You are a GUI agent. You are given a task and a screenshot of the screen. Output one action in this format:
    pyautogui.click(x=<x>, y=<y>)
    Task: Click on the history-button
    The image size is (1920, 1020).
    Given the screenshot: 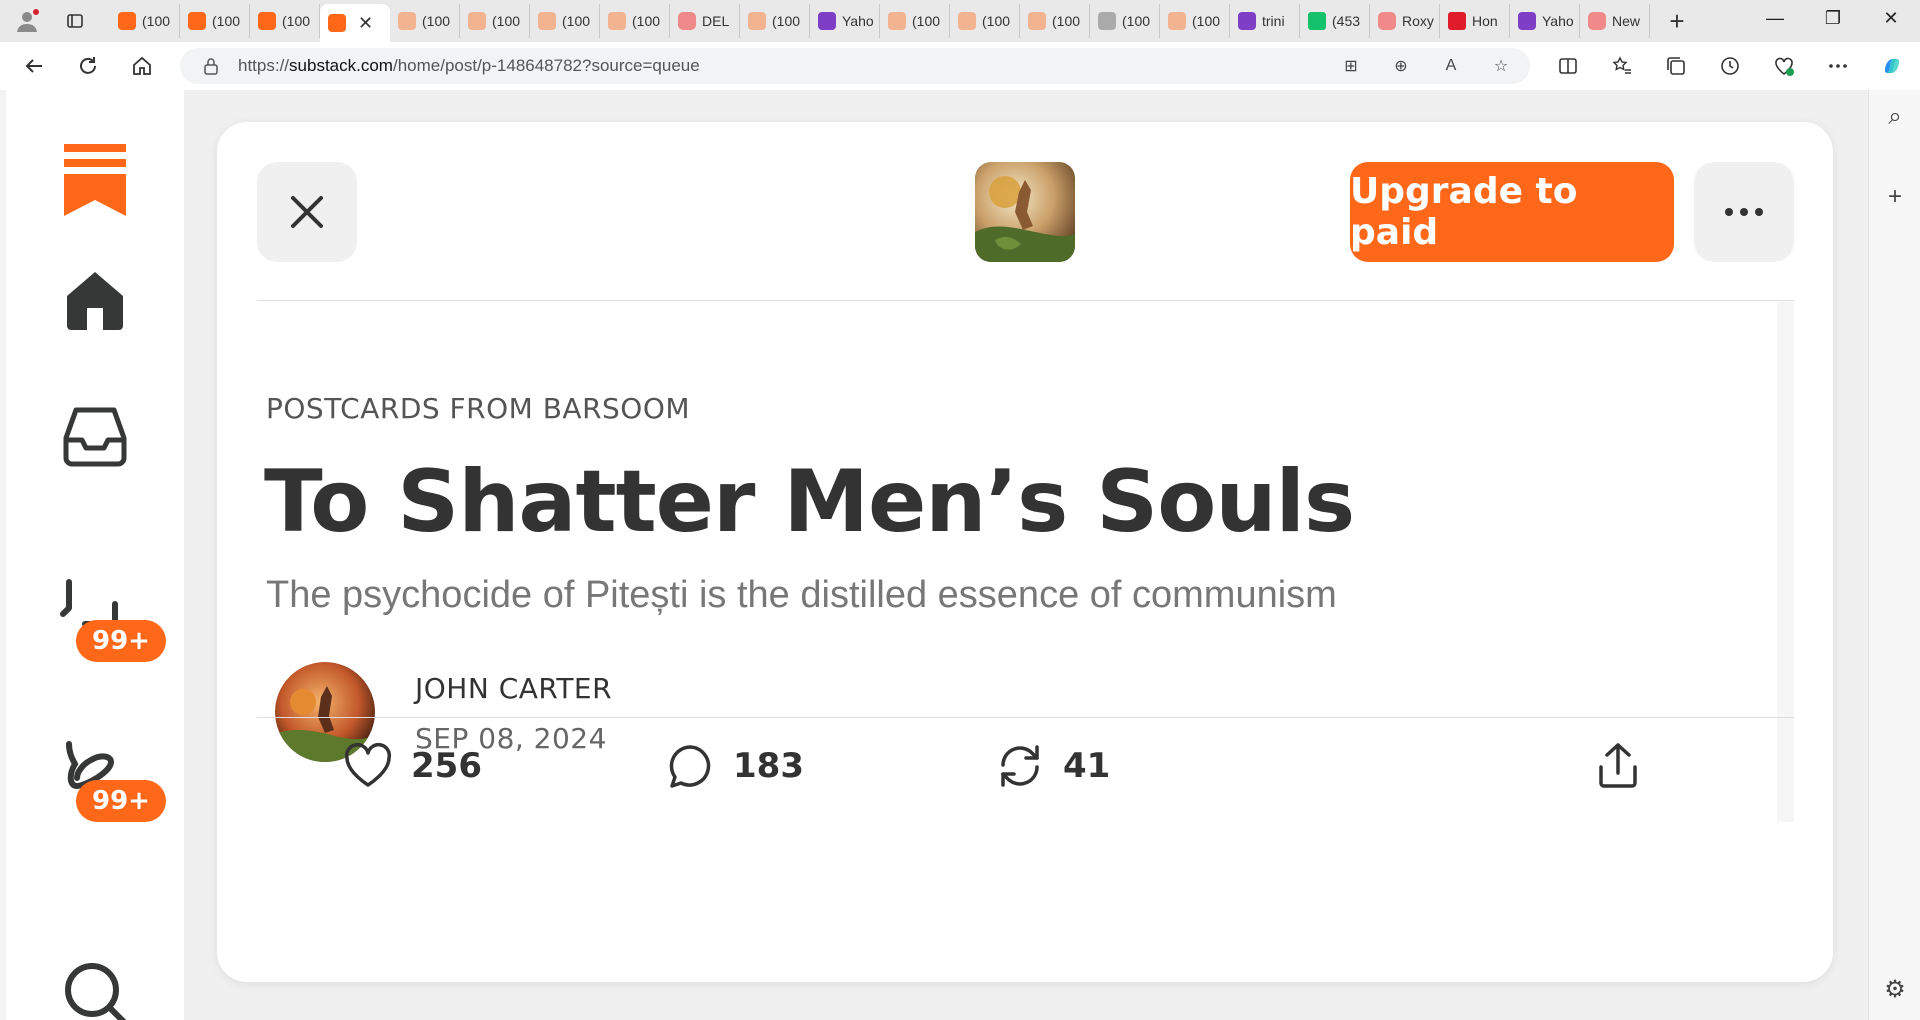 What is the action you would take?
    pyautogui.click(x=1730, y=66)
    